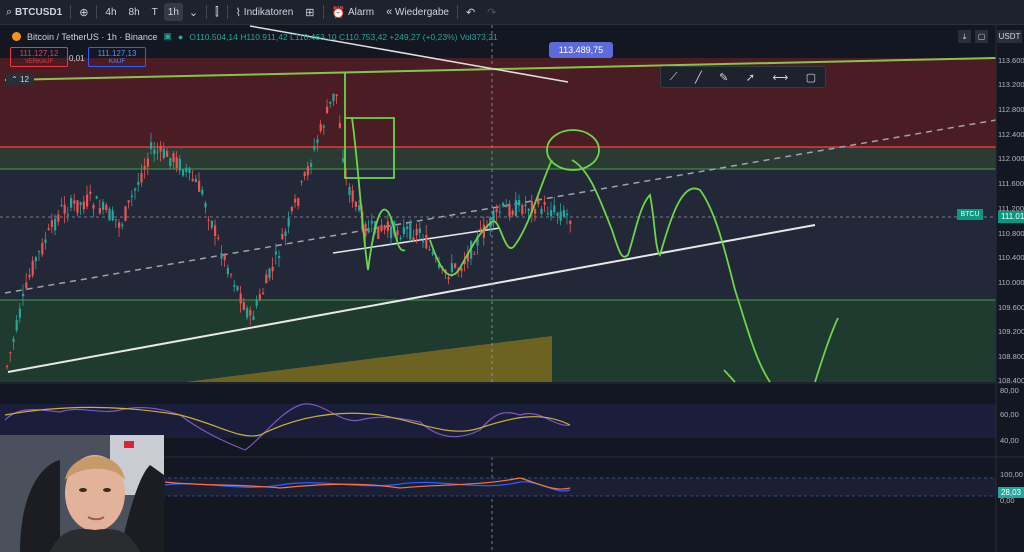 Image resolution: width=1024 pixels, height=552 pixels. Describe the element at coordinates (14, 79) in the screenshot. I see `chevron-up-icon: ⌃` at that location.